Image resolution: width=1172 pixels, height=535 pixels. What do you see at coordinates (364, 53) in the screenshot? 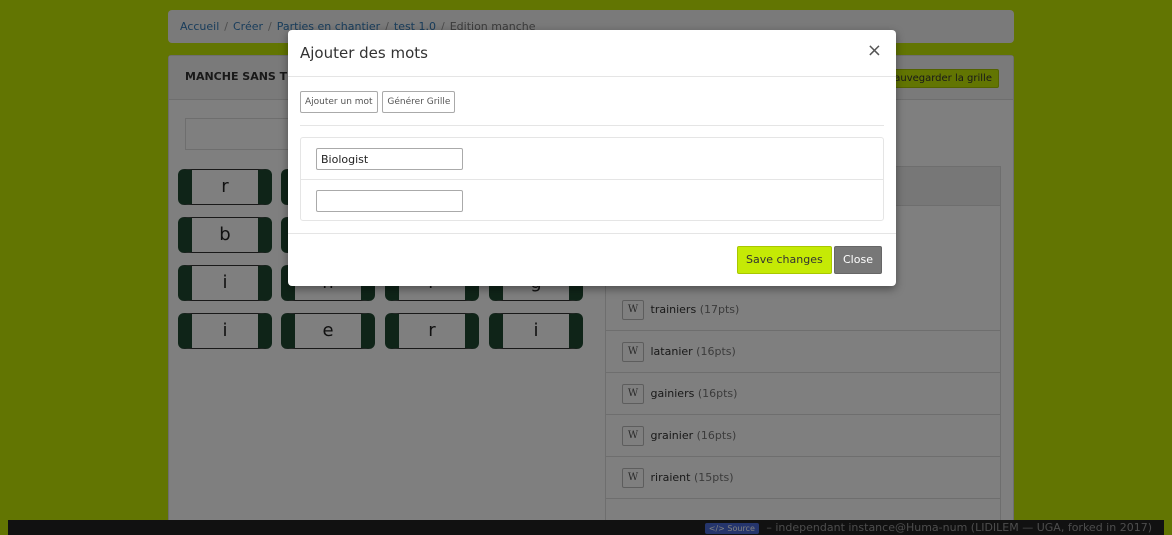
I see `modal-title: Ajouter des mots` at bounding box center [364, 53].